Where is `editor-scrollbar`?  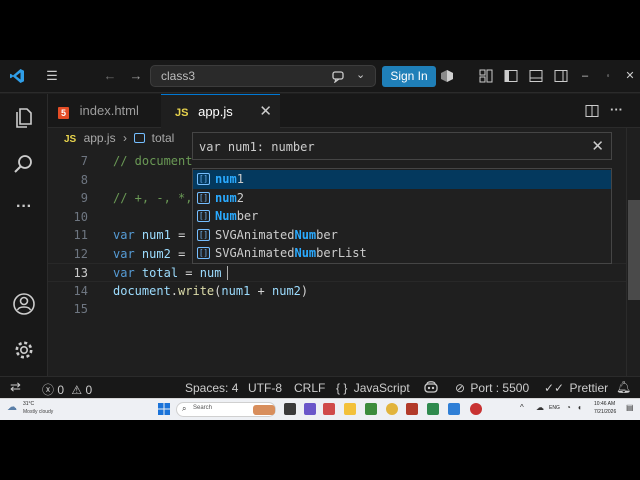
editor-scrollbar is located at coordinates (633, 252).